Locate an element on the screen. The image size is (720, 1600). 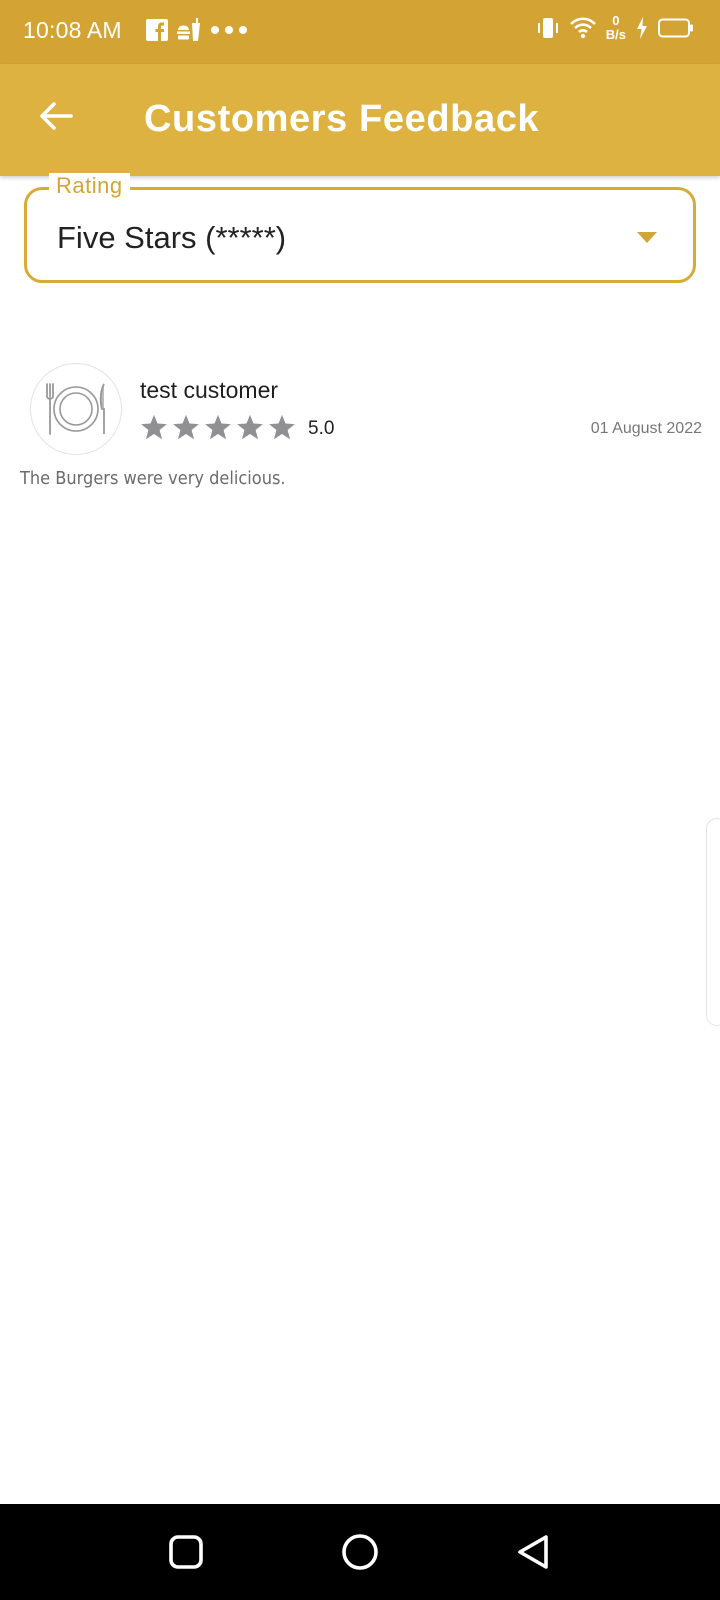
back-nav-button is located at coordinates (534, 1552).